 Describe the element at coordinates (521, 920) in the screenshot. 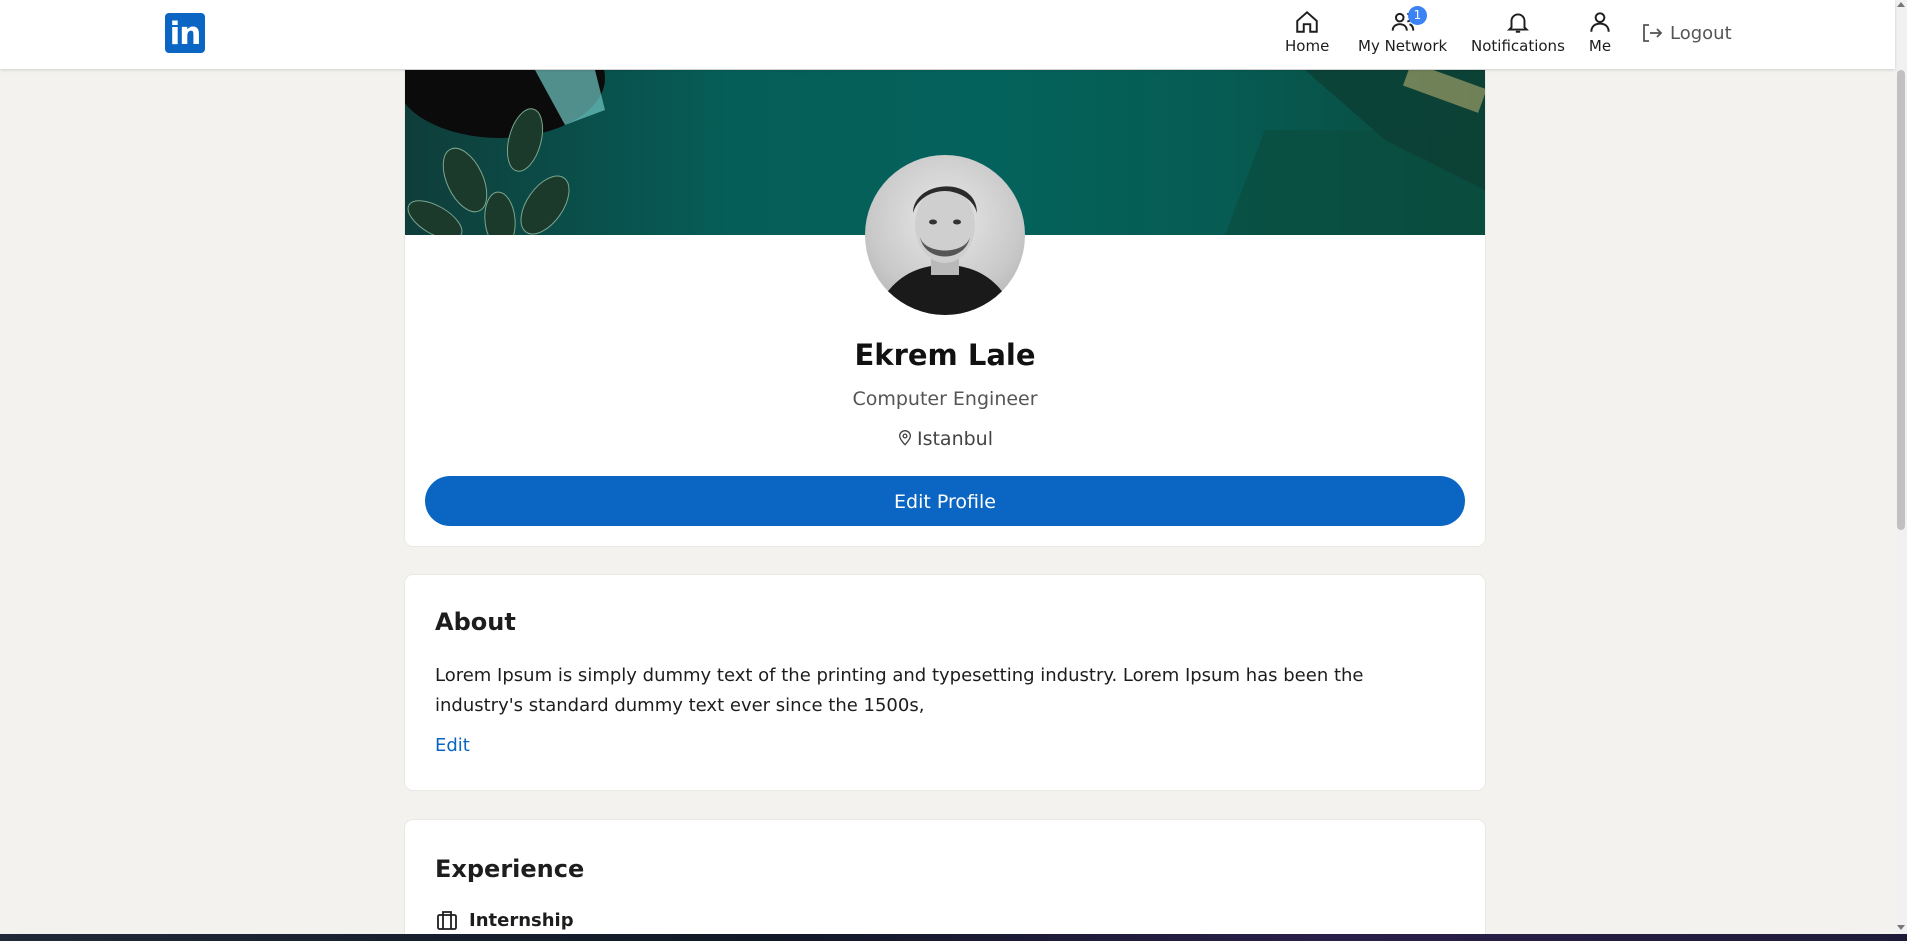

I see `experience-item-title: Internship` at that location.